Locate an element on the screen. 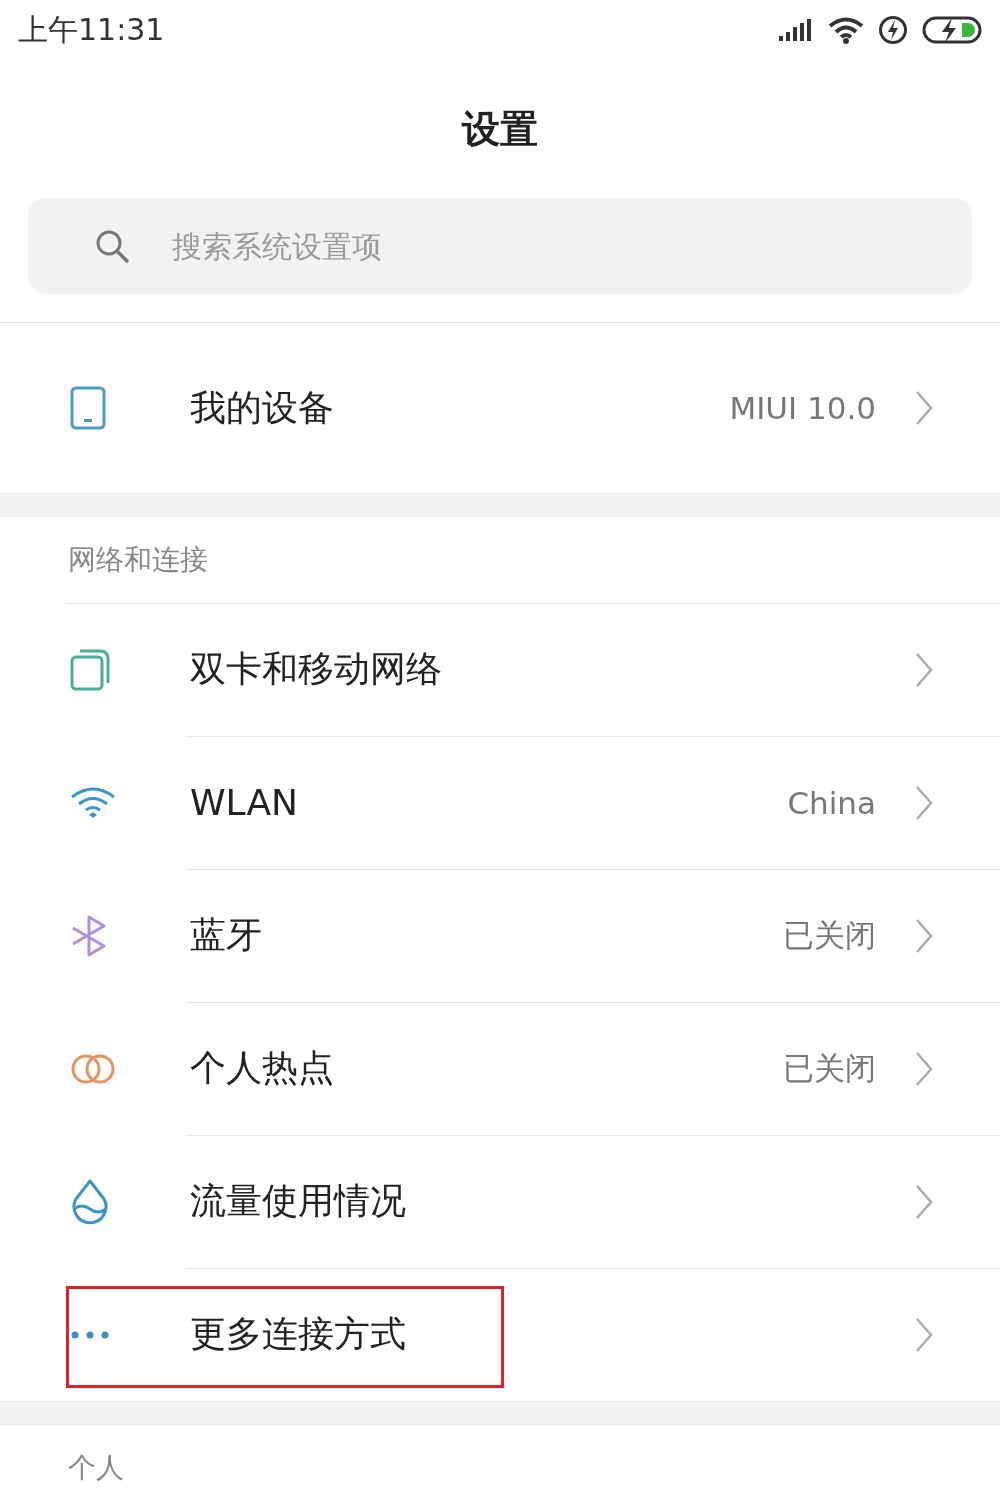 The image size is (1000, 1510). status-time: 上午11:31 is located at coordinates (91, 29).